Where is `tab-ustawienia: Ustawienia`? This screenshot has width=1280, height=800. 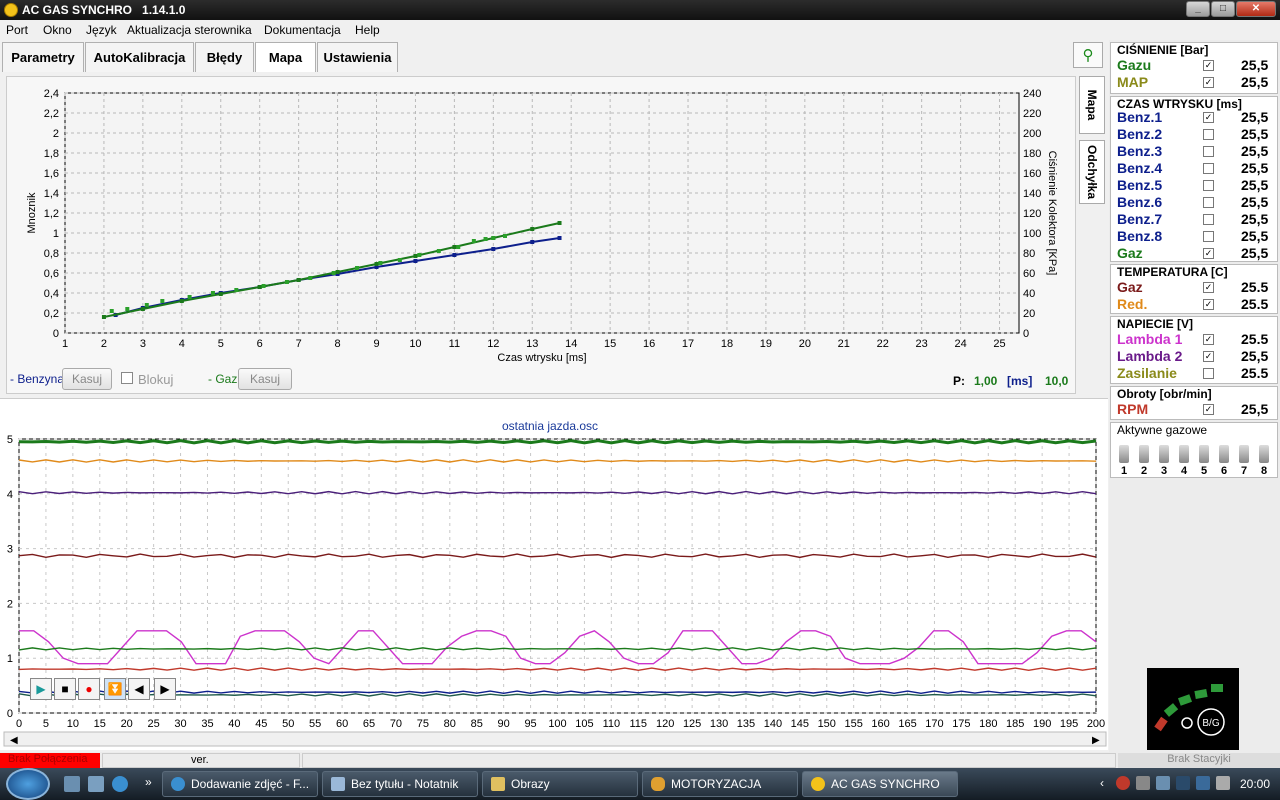 tab-ustawienia: Ustawienia is located at coordinates (357, 57).